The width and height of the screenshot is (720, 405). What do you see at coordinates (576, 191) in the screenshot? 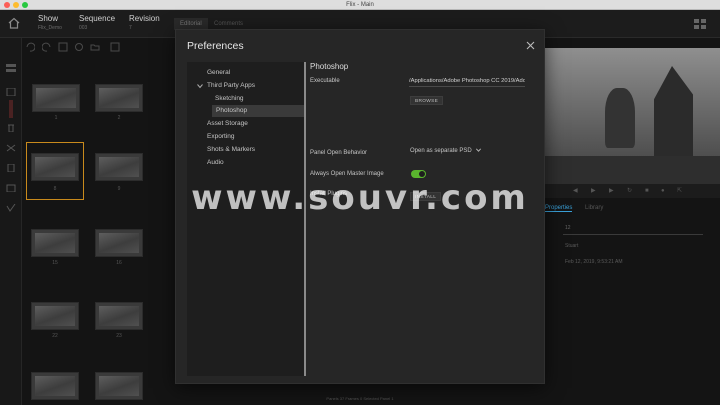
I see `prev-frame-icon: ◀` at bounding box center [576, 191].